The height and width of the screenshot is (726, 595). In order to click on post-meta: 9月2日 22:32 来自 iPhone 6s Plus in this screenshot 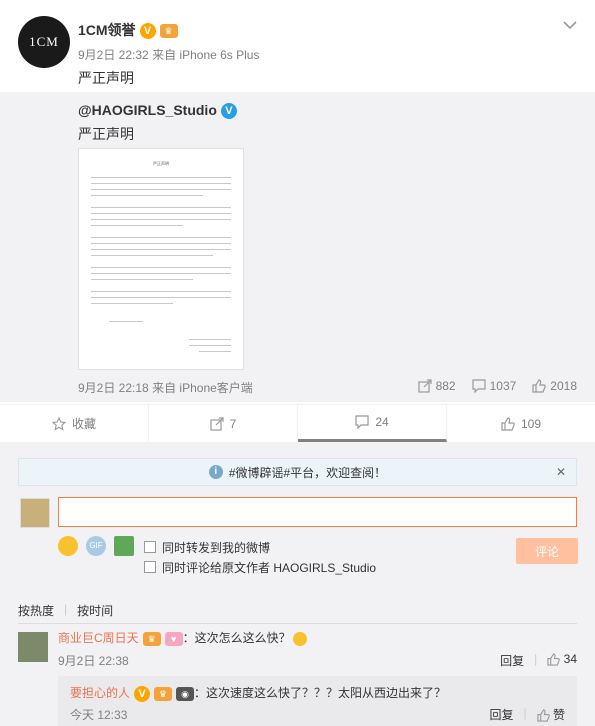, I will do `click(168, 54)`.